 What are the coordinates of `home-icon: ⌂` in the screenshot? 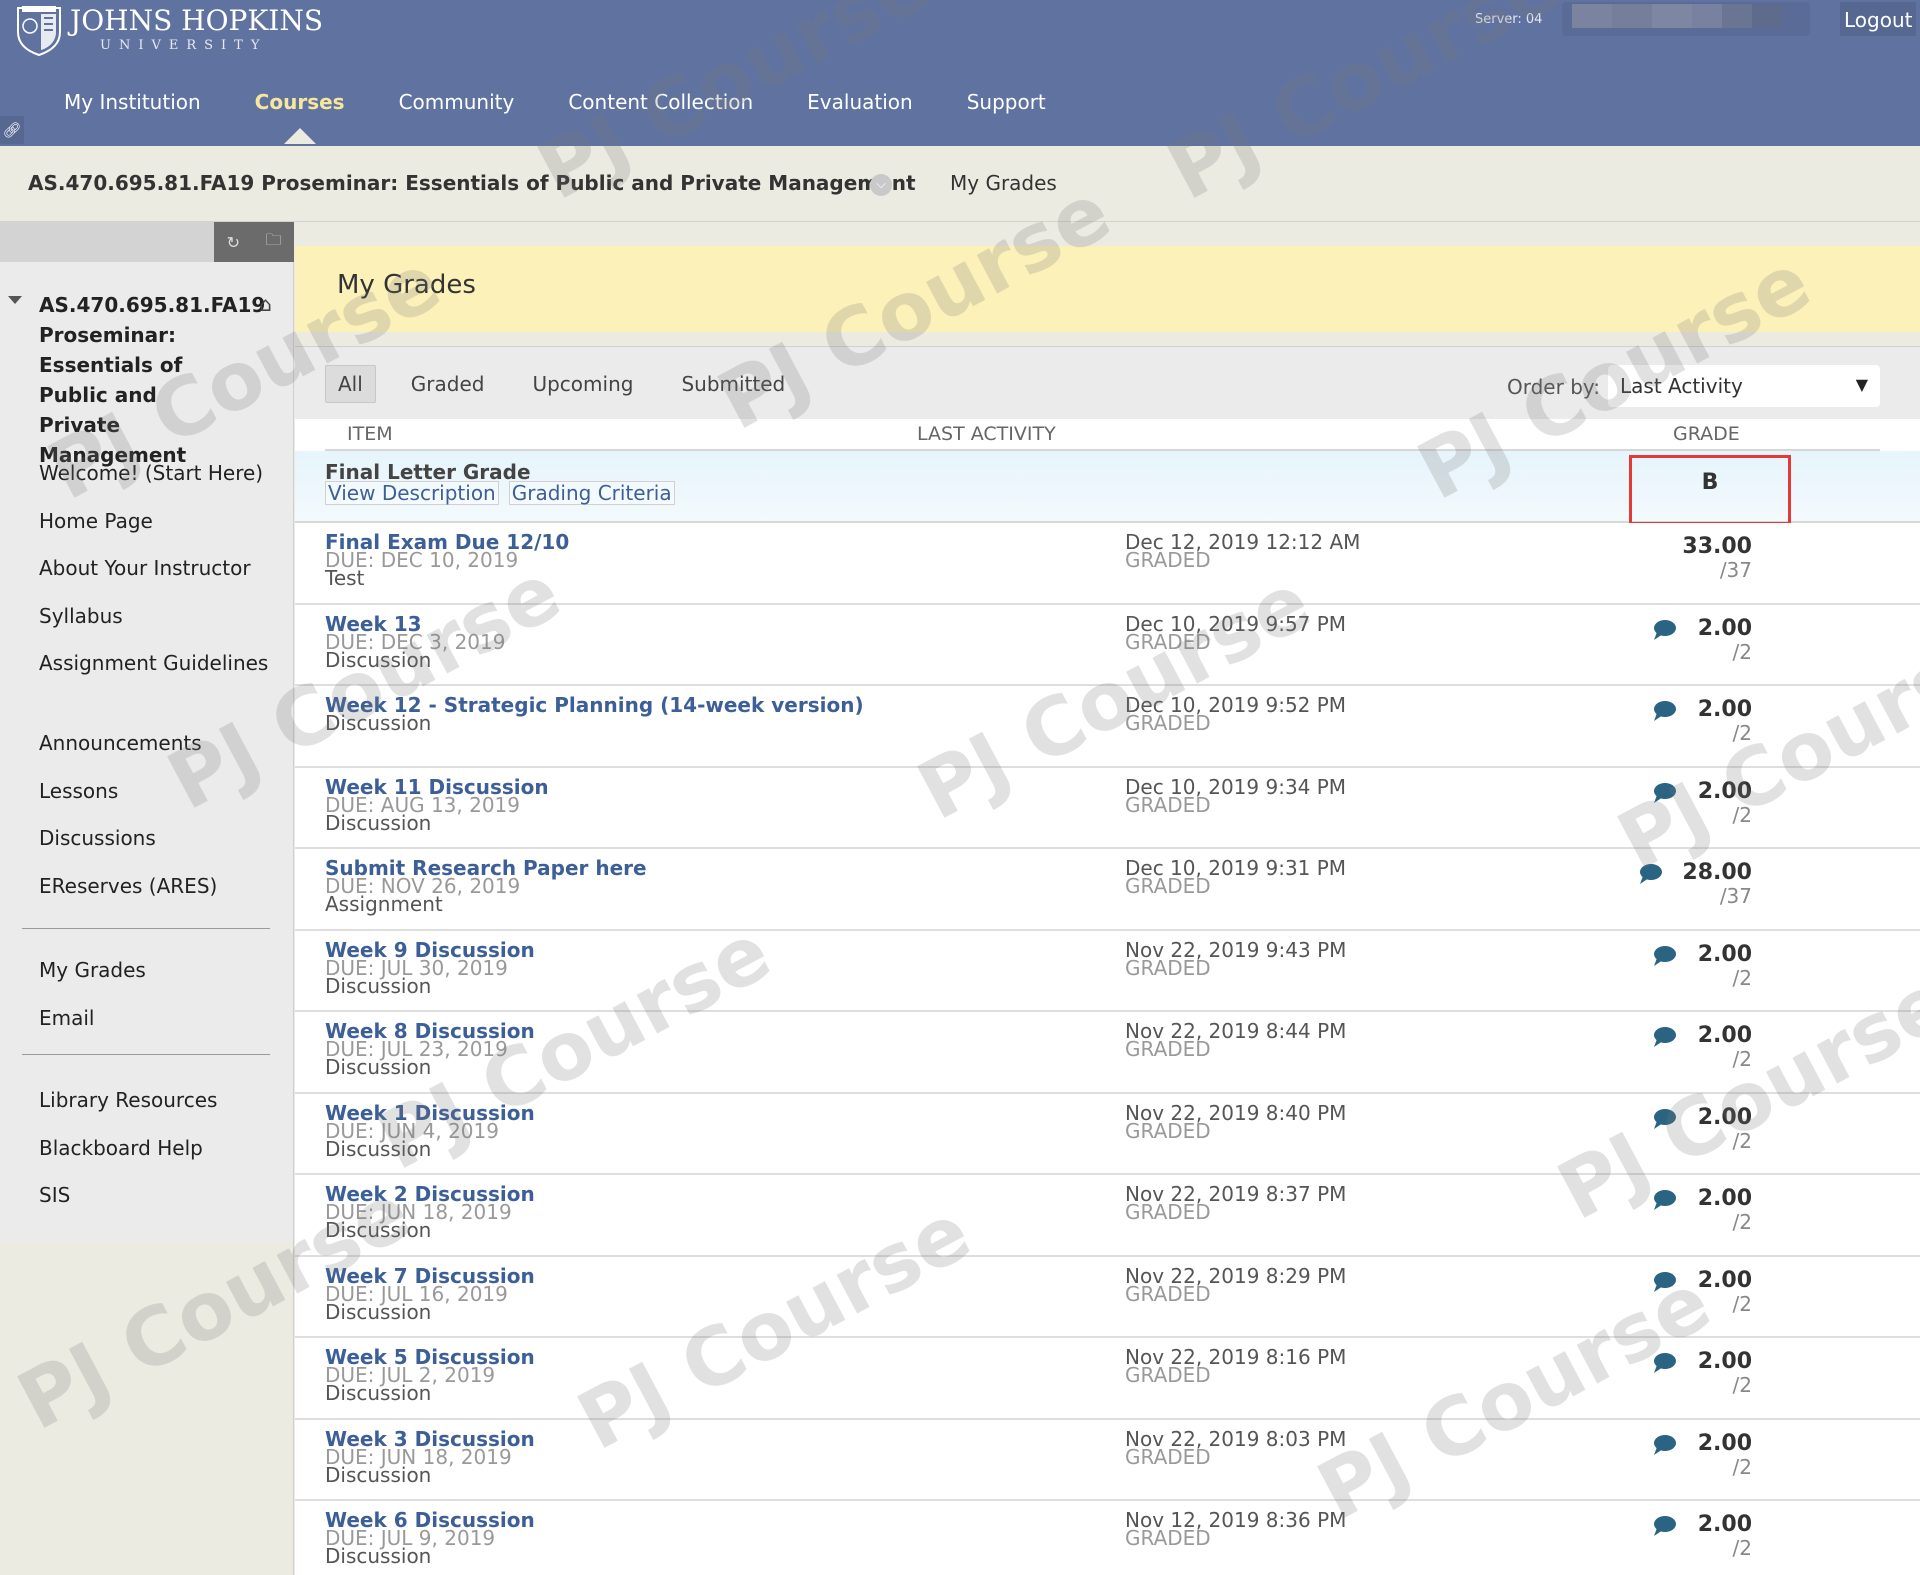 It's located at (265, 304).